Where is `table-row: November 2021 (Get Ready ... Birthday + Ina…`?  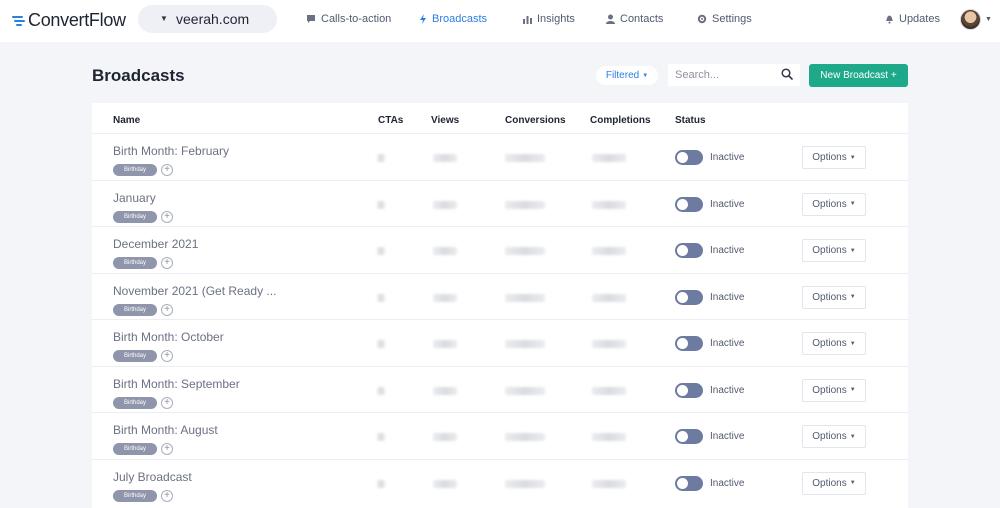
table-row: November 2021 (Get Ready ... Birthday + Ina… is located at coordinates (500, 296).